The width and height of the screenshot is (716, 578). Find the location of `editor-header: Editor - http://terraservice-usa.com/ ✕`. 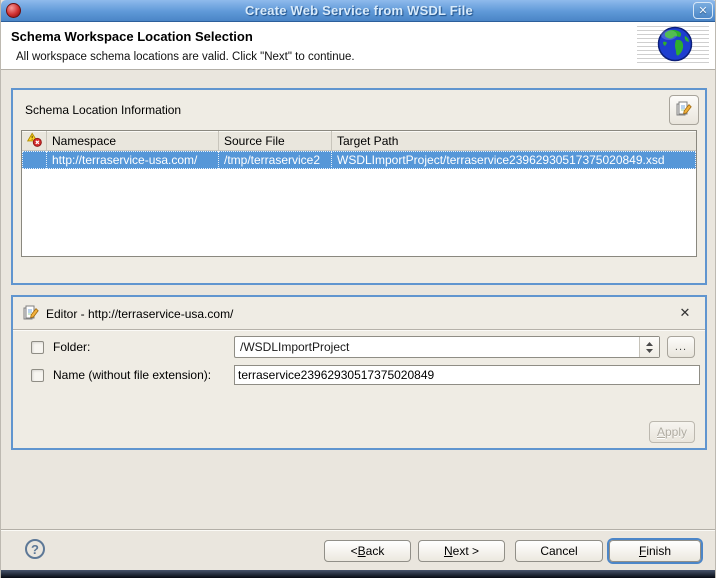

editor-header: Editor - http://terraservice-usa.com/ ✕ is located at coordinates (359, 313).